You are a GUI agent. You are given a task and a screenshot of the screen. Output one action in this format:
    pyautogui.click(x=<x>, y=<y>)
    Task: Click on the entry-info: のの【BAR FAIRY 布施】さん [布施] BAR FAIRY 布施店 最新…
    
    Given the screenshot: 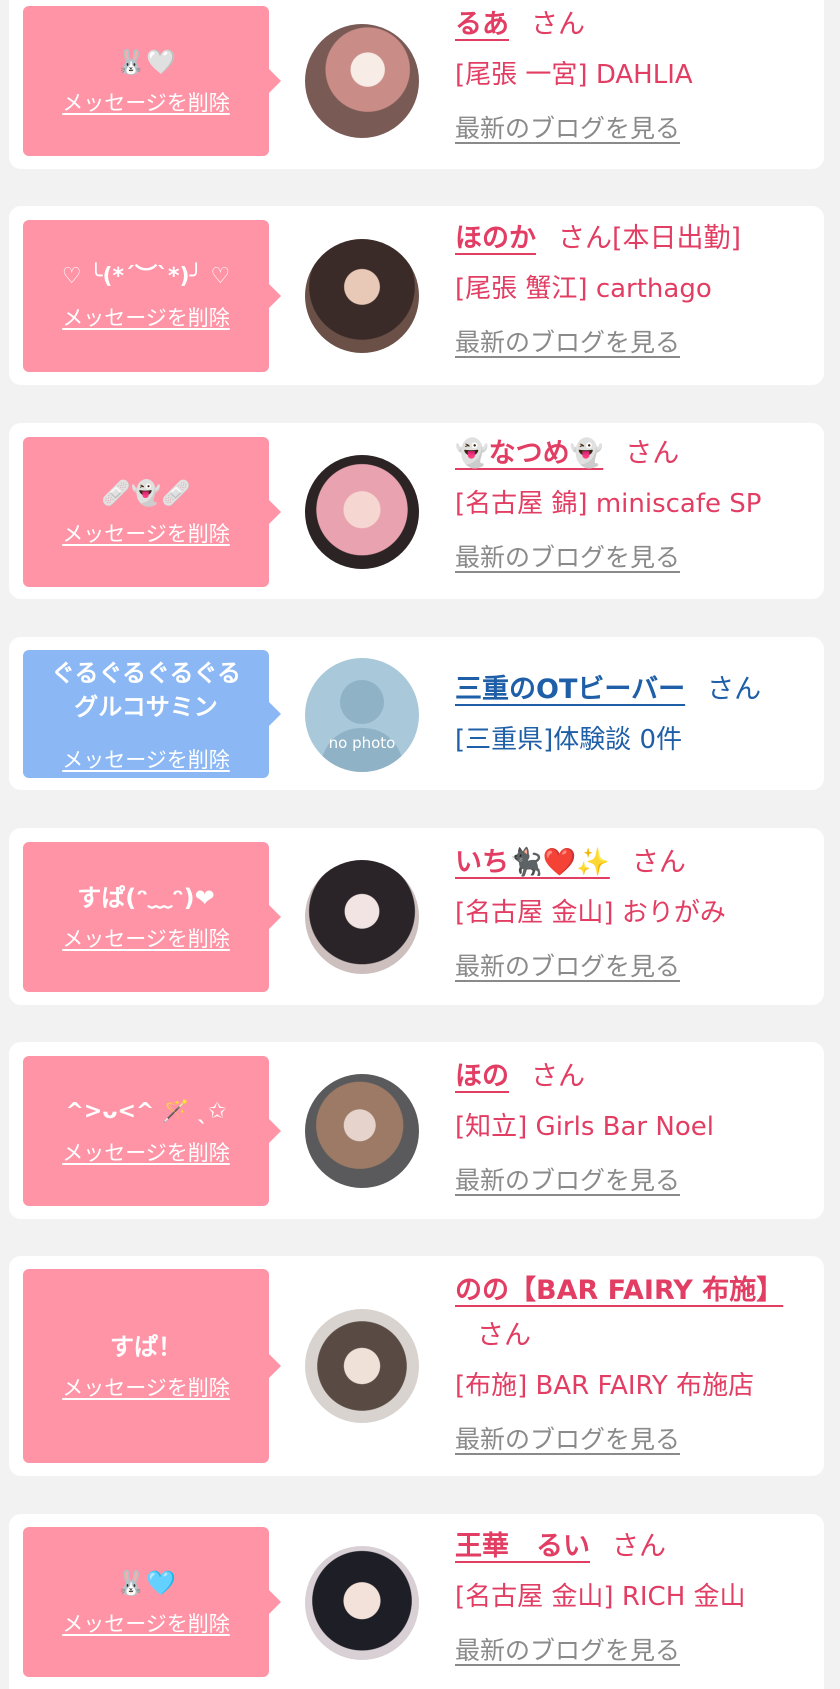 What is the action you would take?
    pyautogui.click(x=633, y=1363)
    